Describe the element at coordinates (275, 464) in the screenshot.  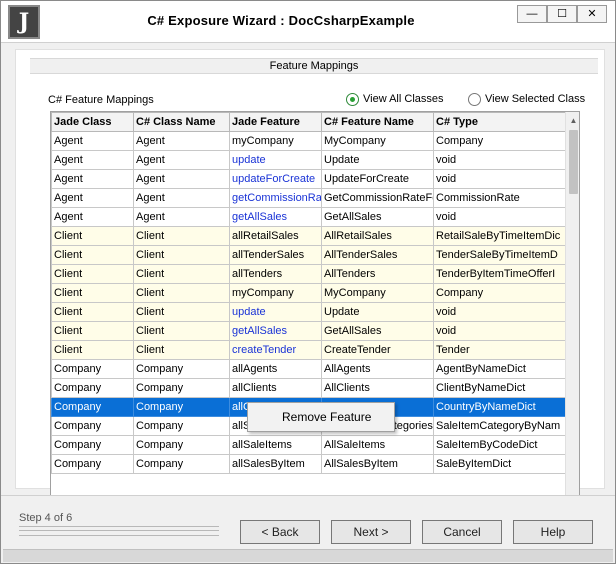
I see `jade-feature-cell: allSalesByItem` at that location.